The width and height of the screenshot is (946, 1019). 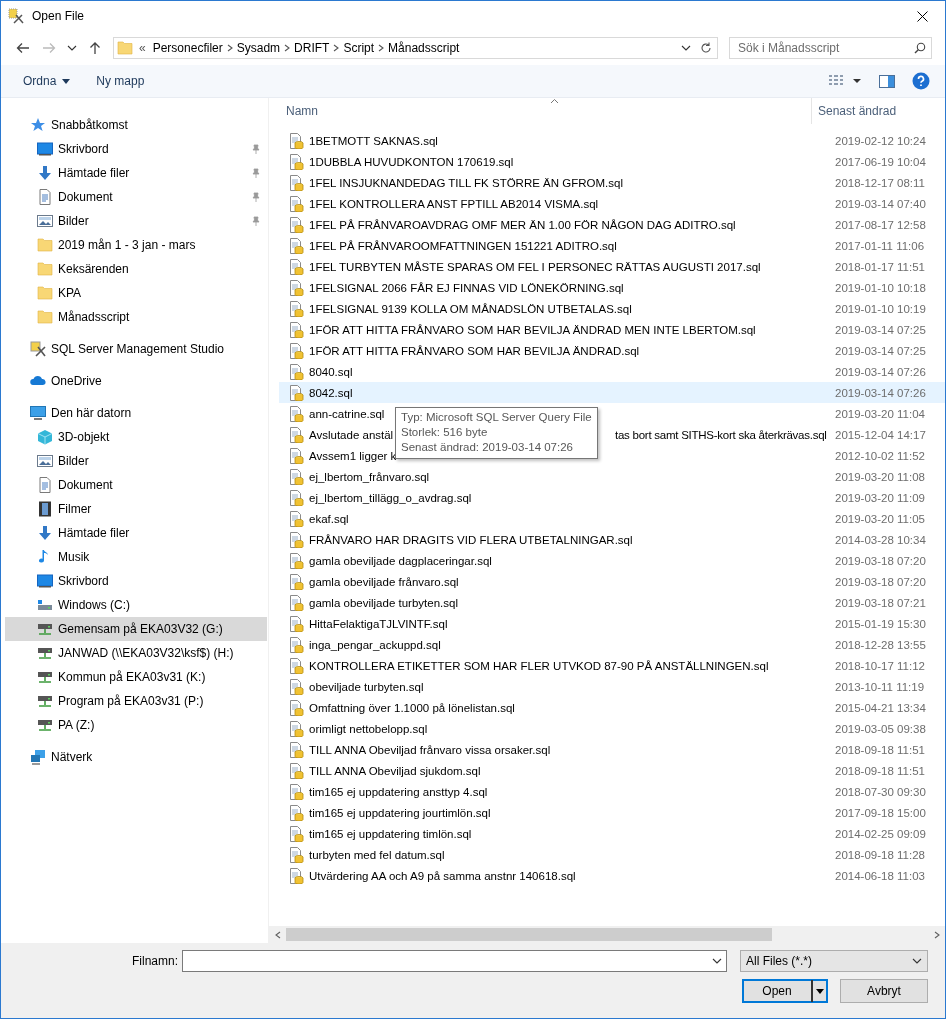 I want to click on name-column-header: Namn, so click(x=540, y=111).